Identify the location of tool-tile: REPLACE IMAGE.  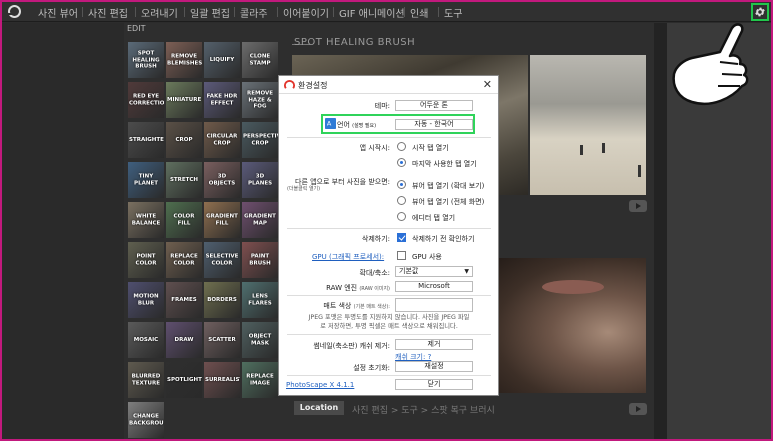
(260, 380).